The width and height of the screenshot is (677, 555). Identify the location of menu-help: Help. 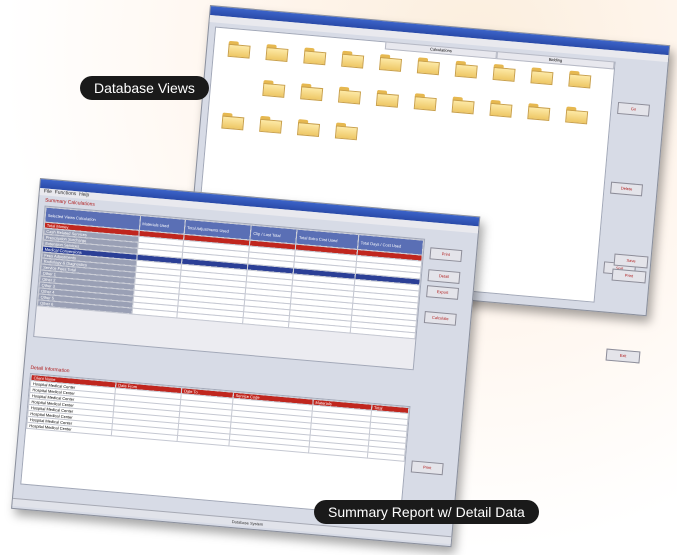
(84, 194).